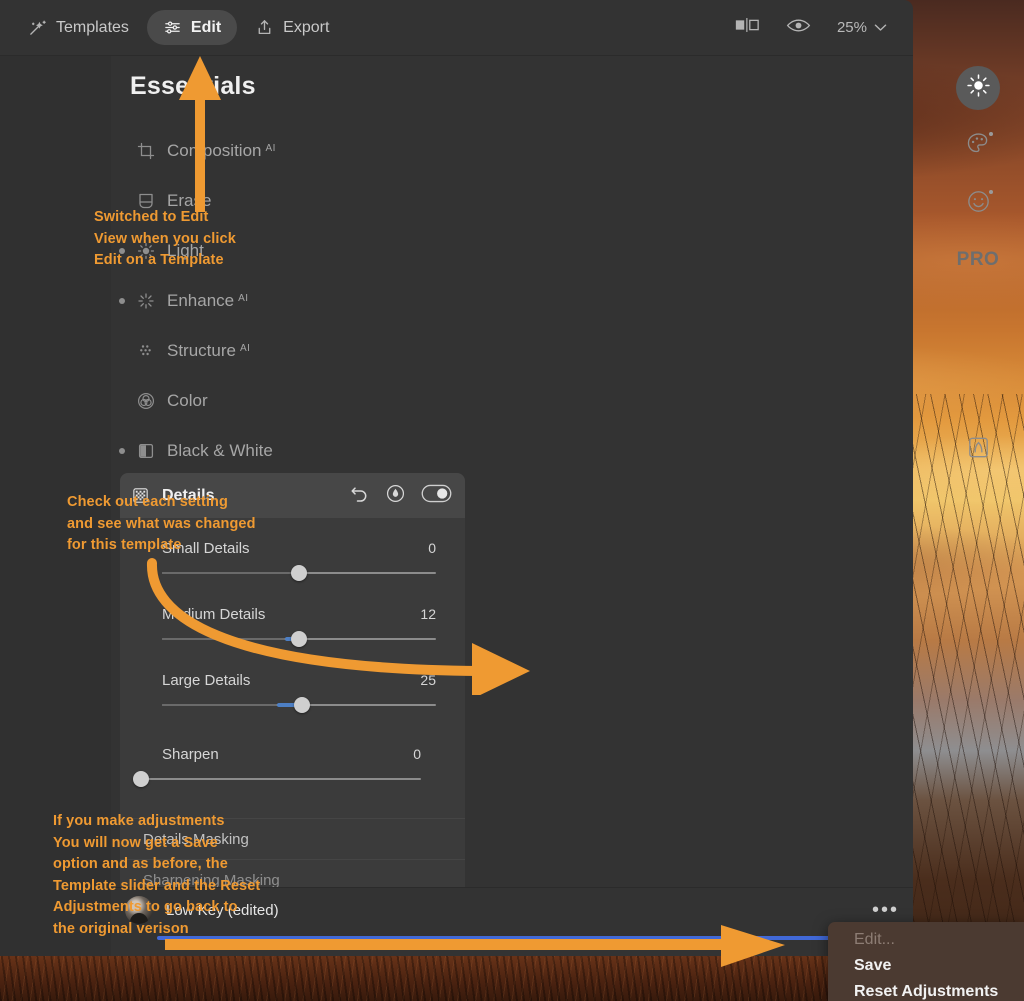 The image size is (1024, 1001). I want to click on zoom-level-value: 25%, so click(851, 27).